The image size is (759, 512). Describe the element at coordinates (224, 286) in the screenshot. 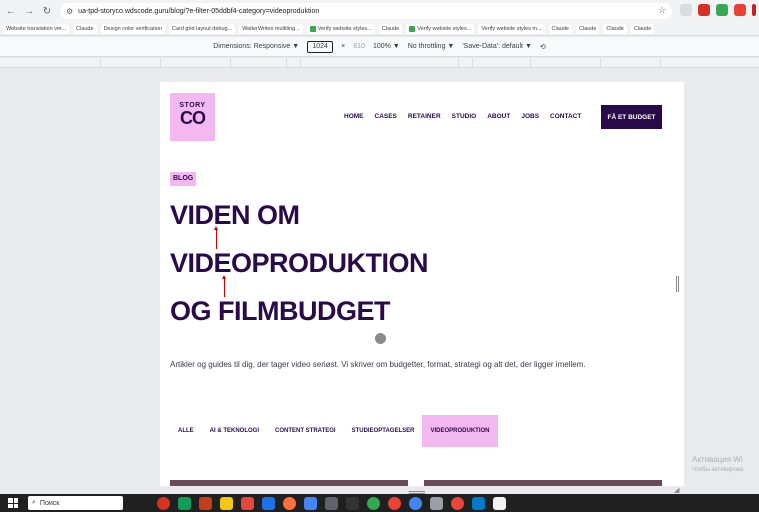

I see `annotation-arrow` at that location.